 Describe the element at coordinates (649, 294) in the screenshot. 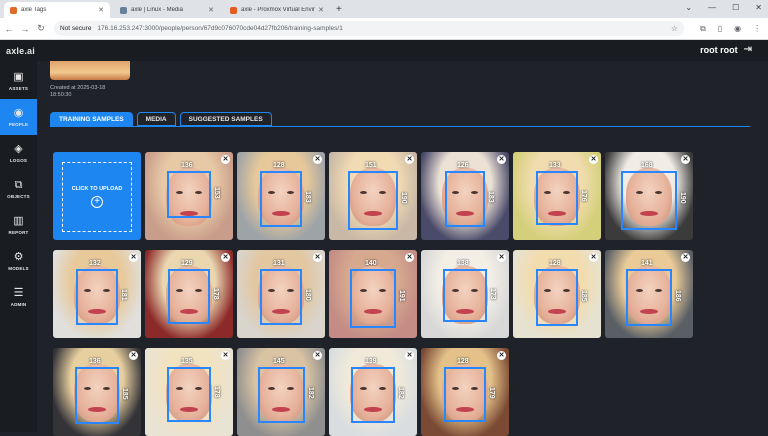

I see `training-sample-card: 141 186 ✕` at that location.